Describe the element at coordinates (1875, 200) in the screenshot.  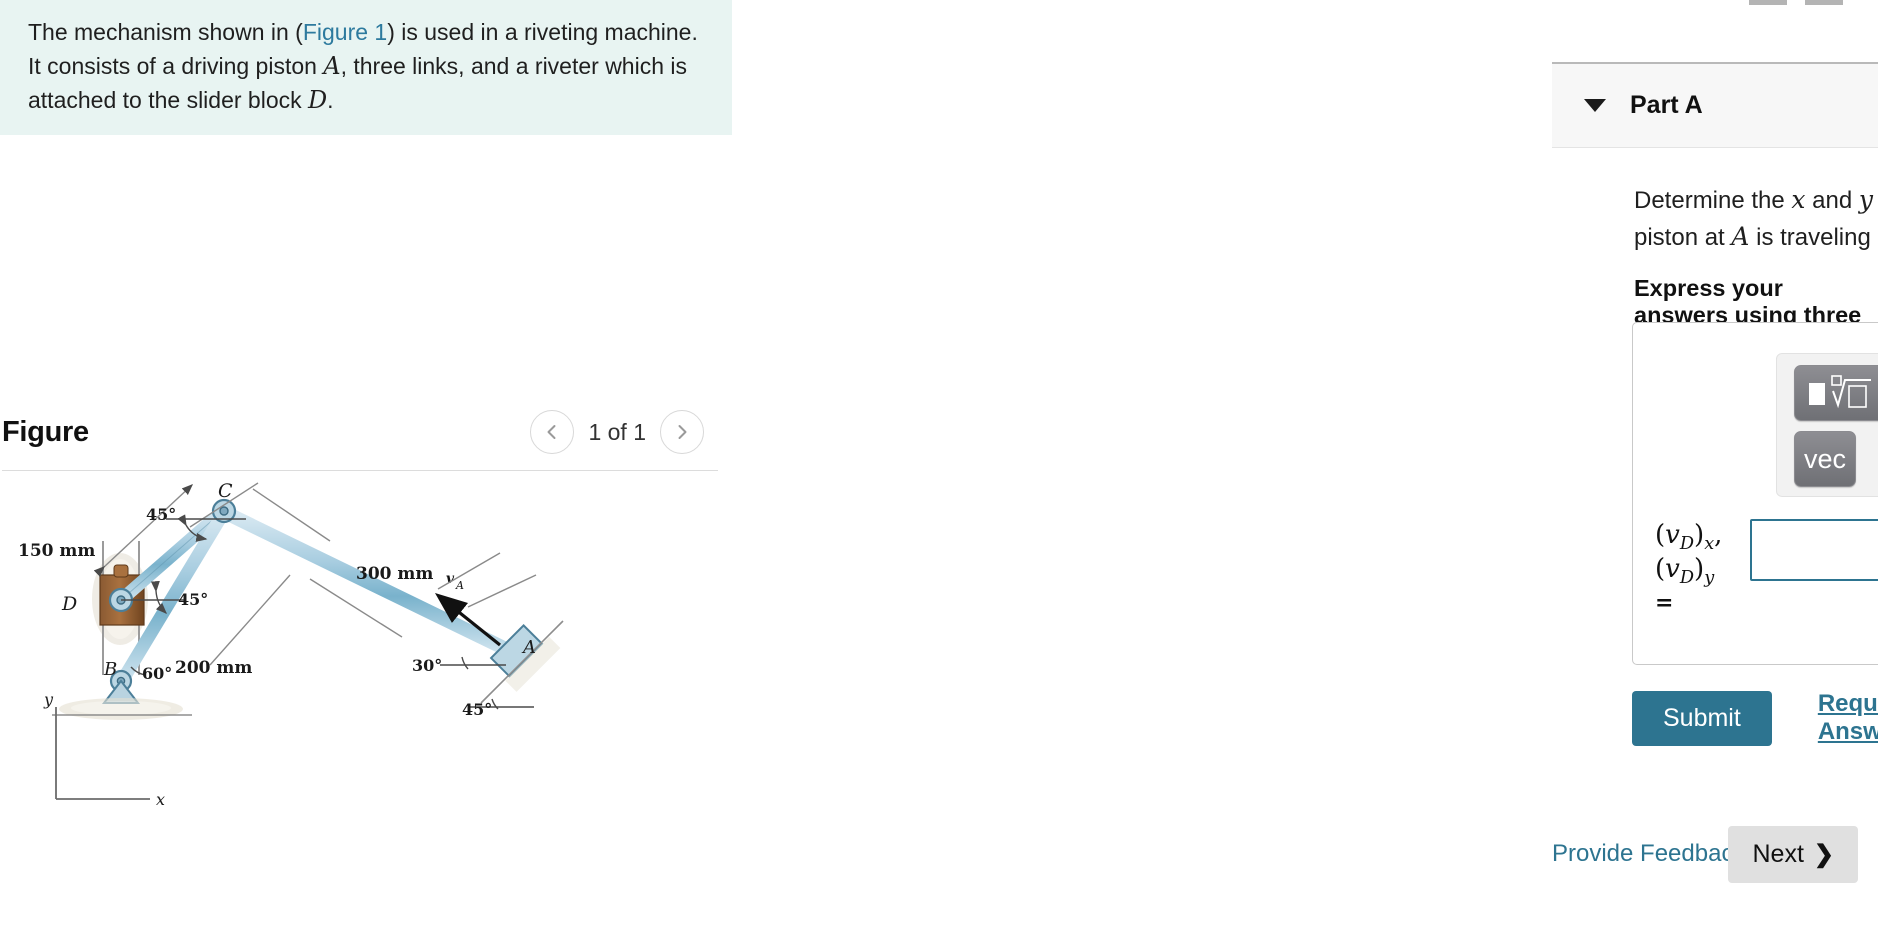
I see `q-seg-3: components of the velocity of` at that location.